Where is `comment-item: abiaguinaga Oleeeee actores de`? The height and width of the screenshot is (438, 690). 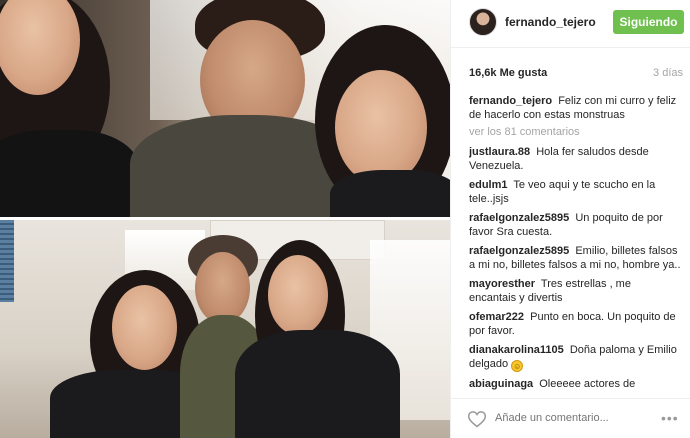 comment-item: abiaguinaga Oleeeee actores de is located at coordinates (575, 384).